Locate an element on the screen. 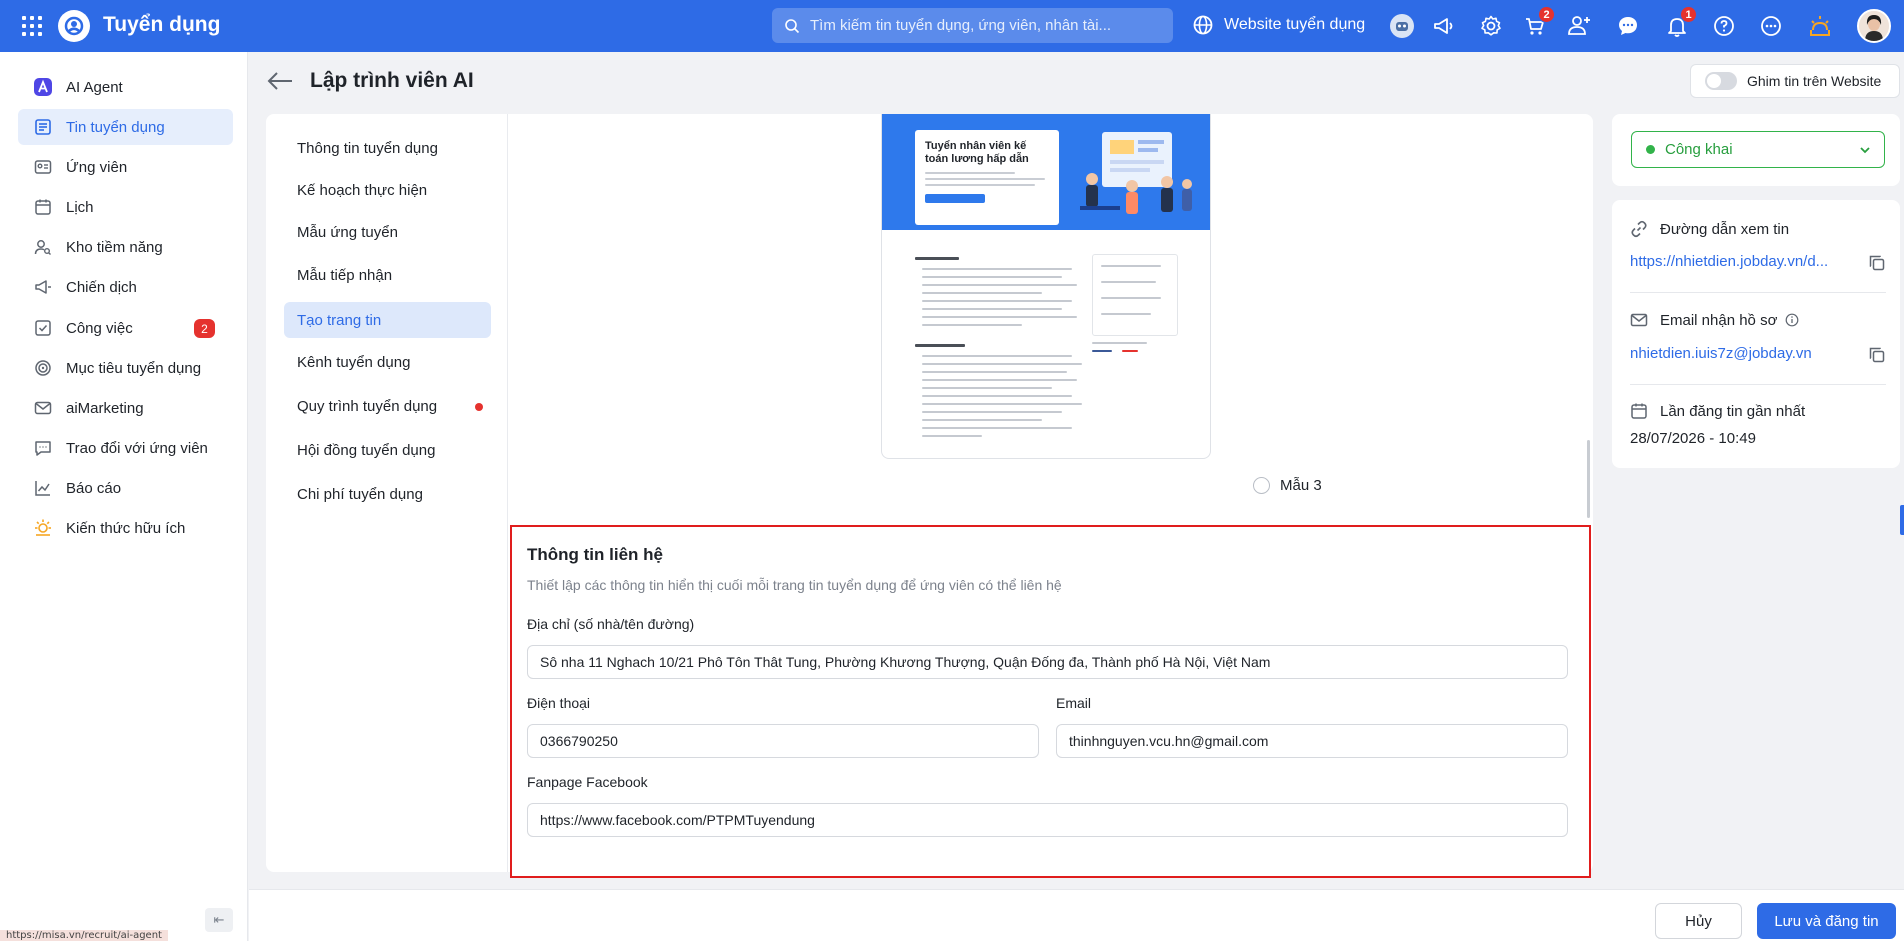 This screenshot has height=941, width=1904. subnav-mau-tiep-nhan: Mẫu tiếp nhận is located at coordinates (387, 275).